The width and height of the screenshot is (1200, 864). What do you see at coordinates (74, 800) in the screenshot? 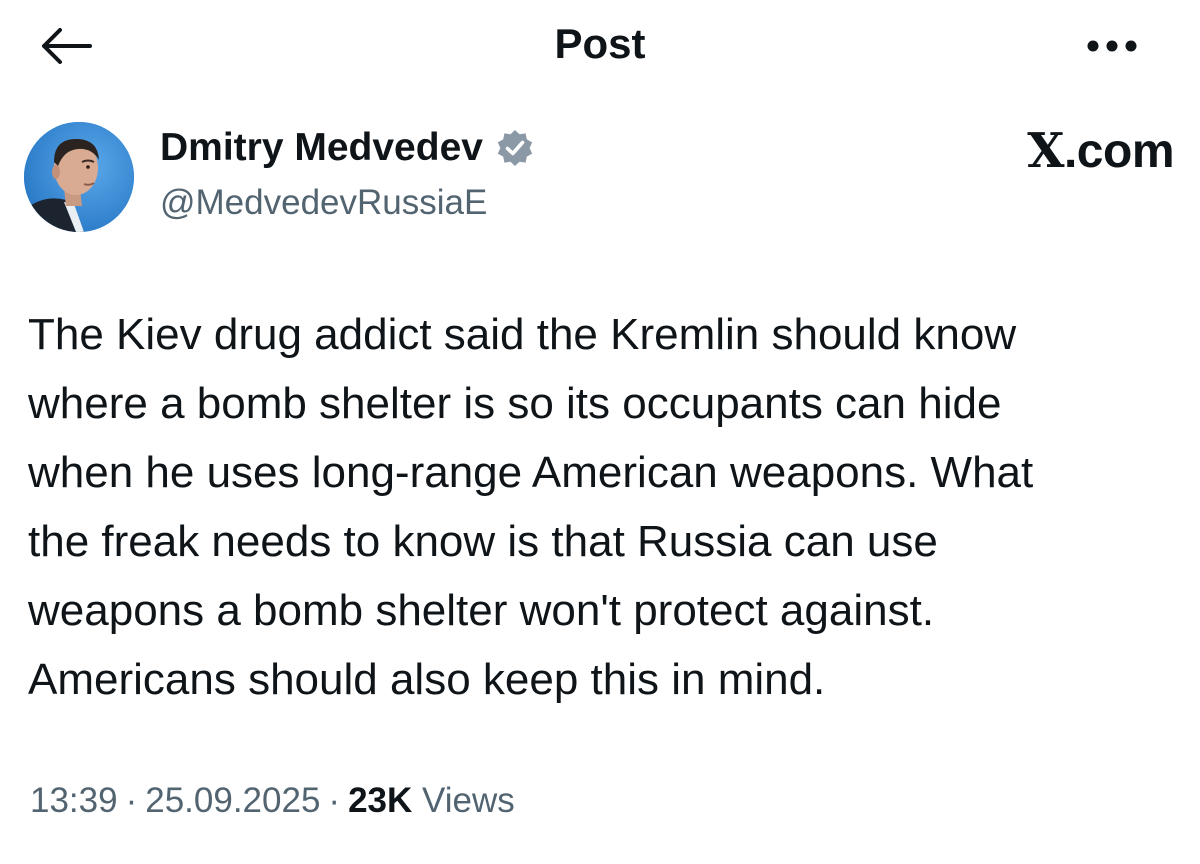
I see `post-time: 13:39` at bounding box center [74, 800].